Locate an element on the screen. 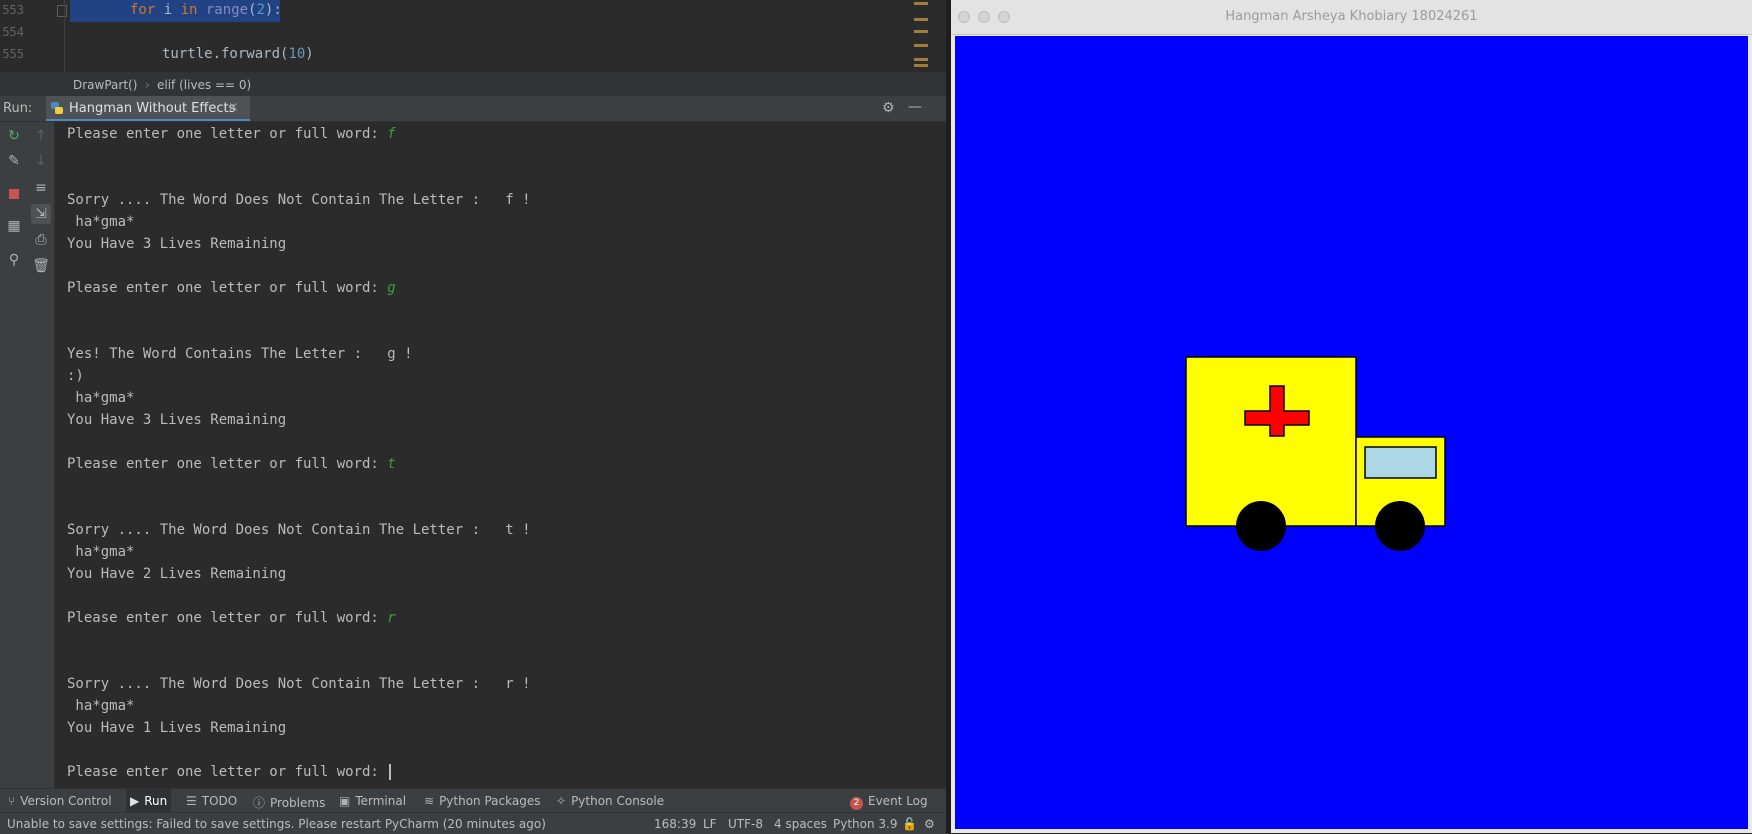  console-line: You Have 1 Lives Remaining is located at coordinates (177, 728).